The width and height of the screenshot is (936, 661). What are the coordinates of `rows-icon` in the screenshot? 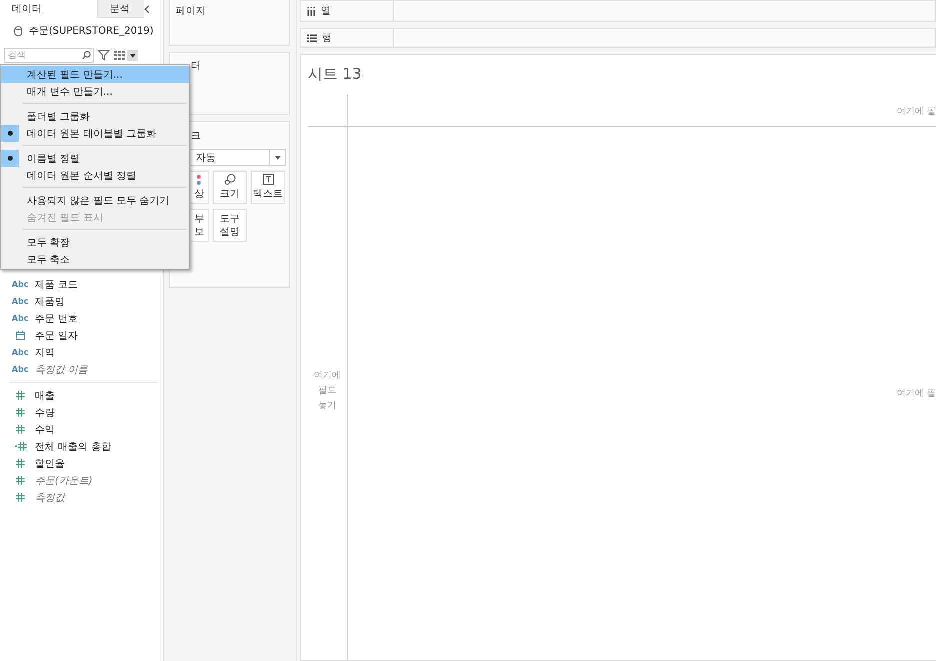 It's located at (312, 38).